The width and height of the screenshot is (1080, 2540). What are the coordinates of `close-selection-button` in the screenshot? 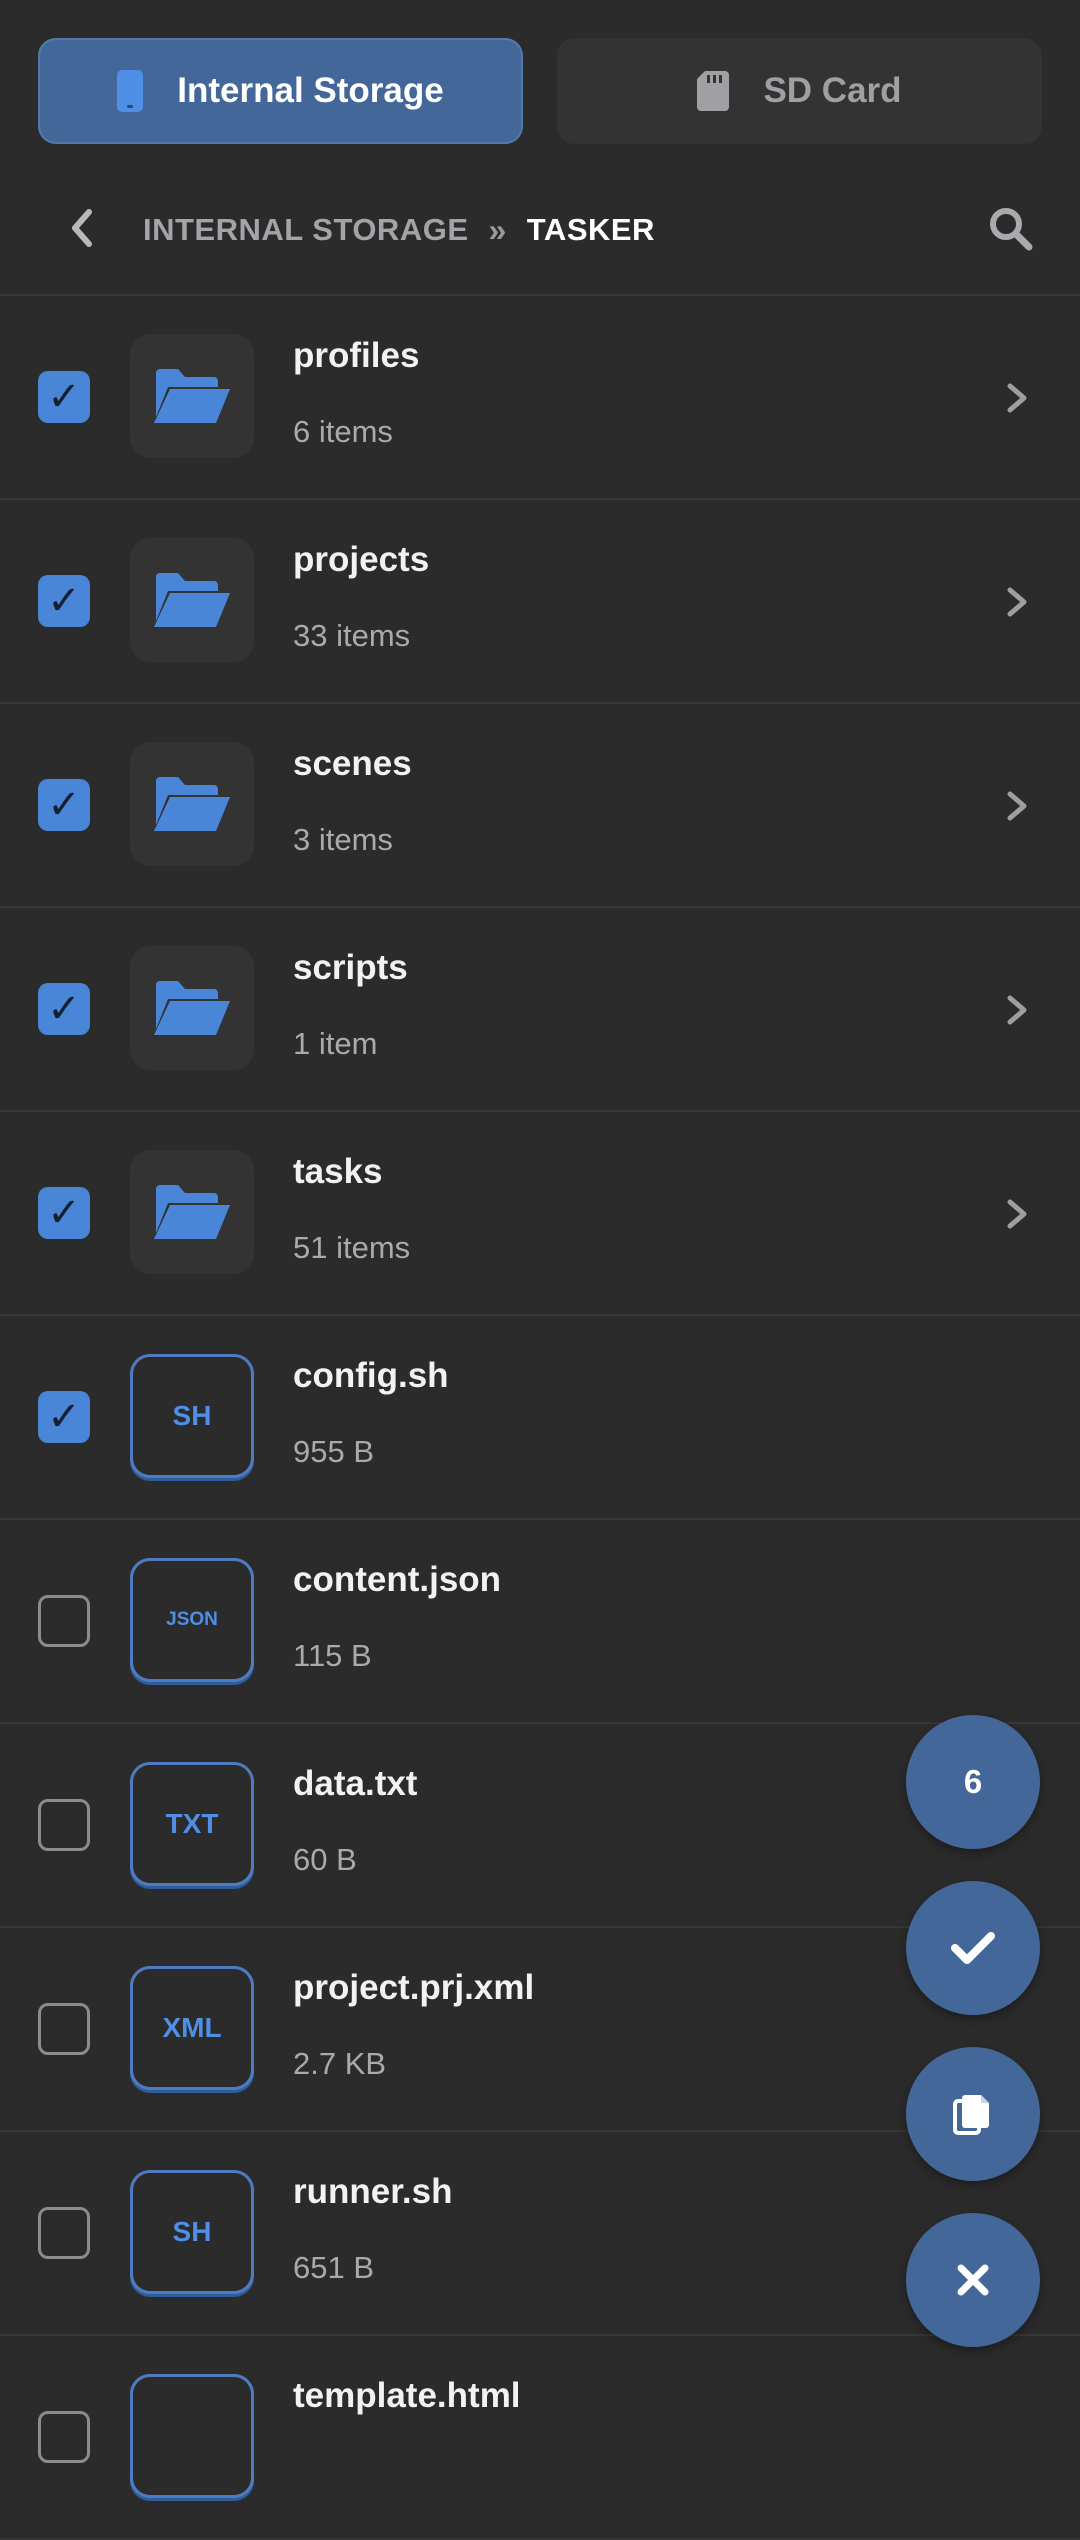 It's located at (973, 2280).